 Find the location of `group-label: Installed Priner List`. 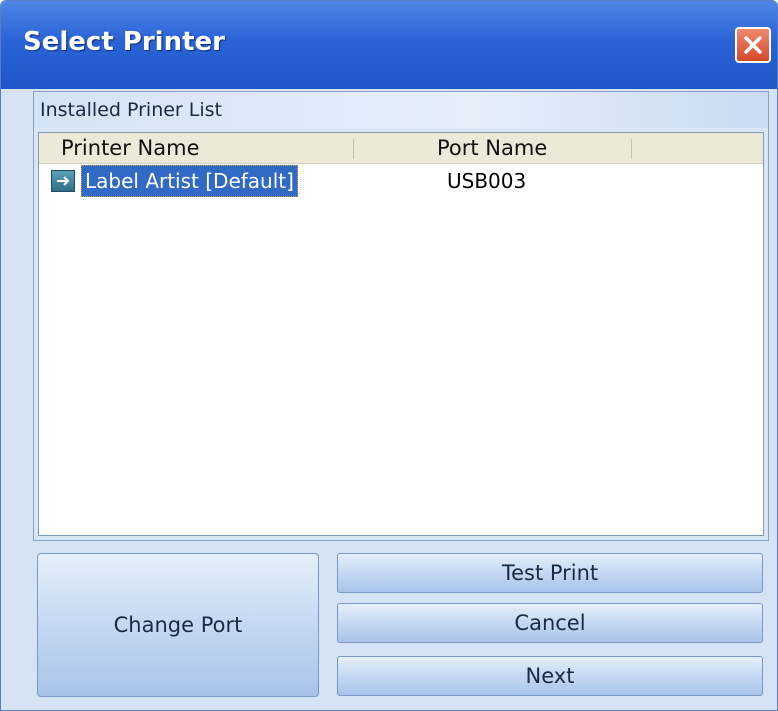

group-label: Installed Priner List is located at coordinates (401, 110).